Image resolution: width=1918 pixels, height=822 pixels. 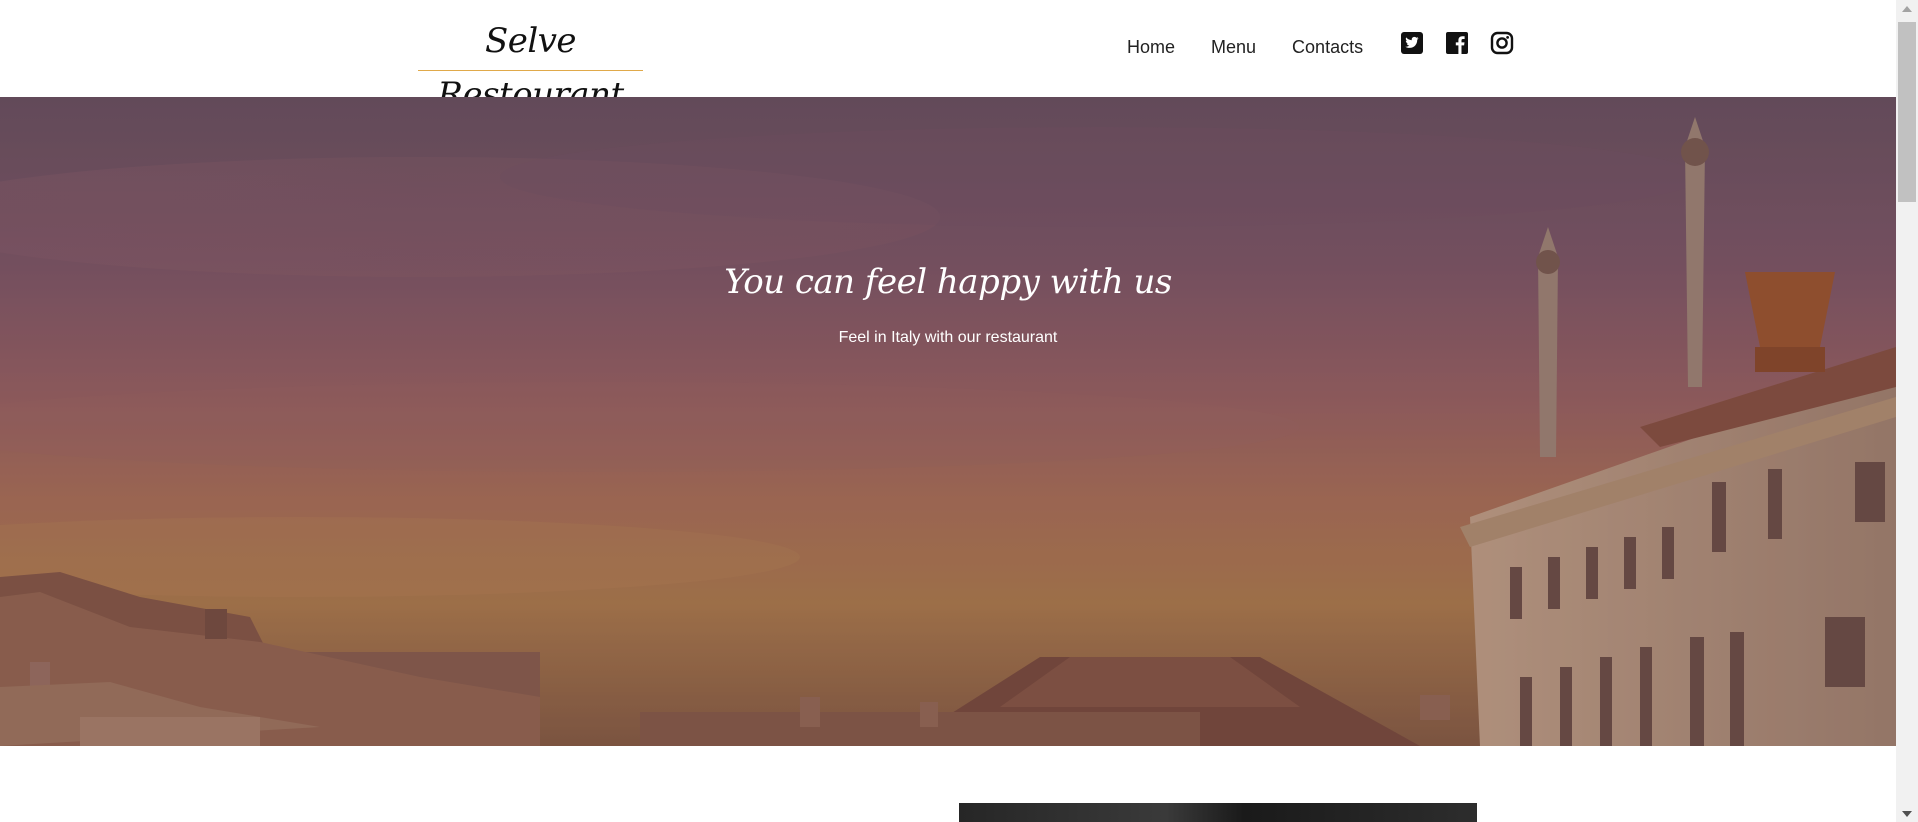 What do you see at coordinates (1263, 47) in the screenshot?
I see `main-nav: Home Menu Contacts` at bounding box center [1263, 47].